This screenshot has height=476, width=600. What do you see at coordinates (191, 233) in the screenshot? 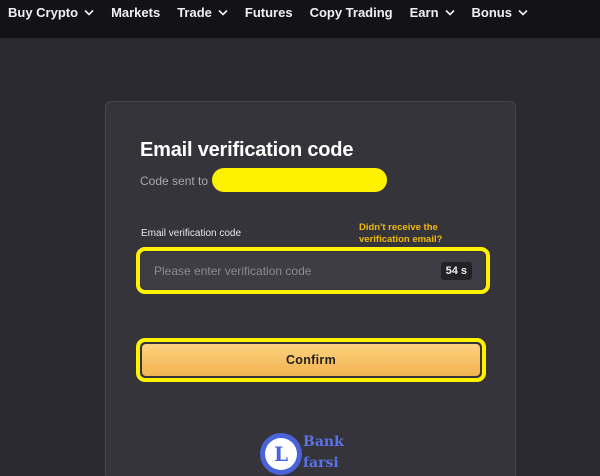
I see `code-field-label: Email verification code` at bounding box center [191, 233].